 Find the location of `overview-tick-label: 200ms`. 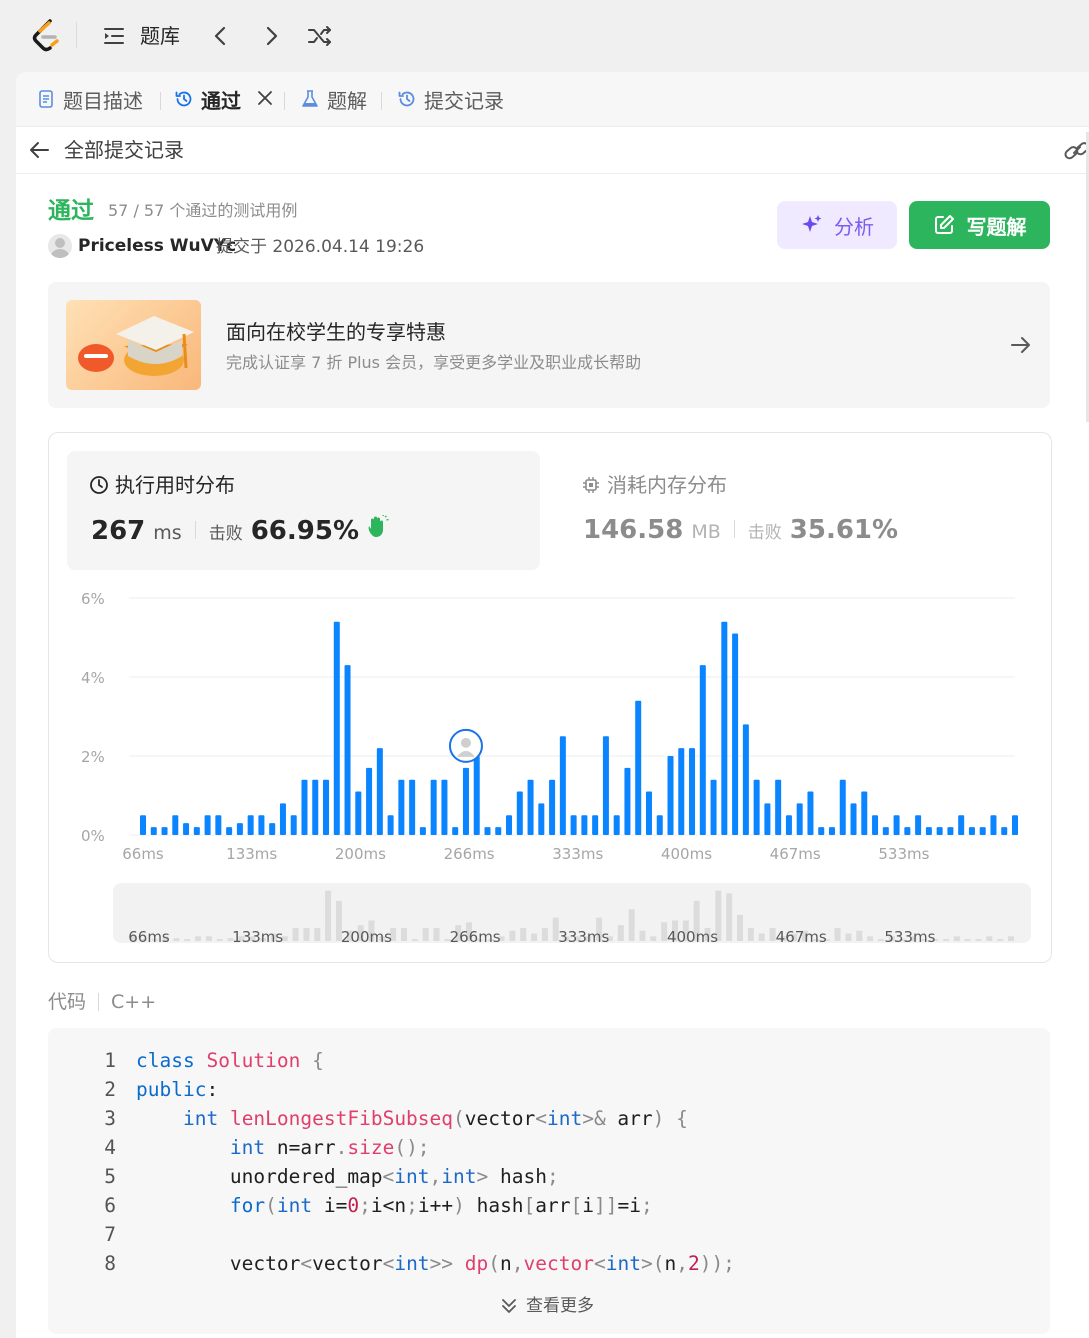

overview-tick-label: 200ms is located at coordinates (366, 937).